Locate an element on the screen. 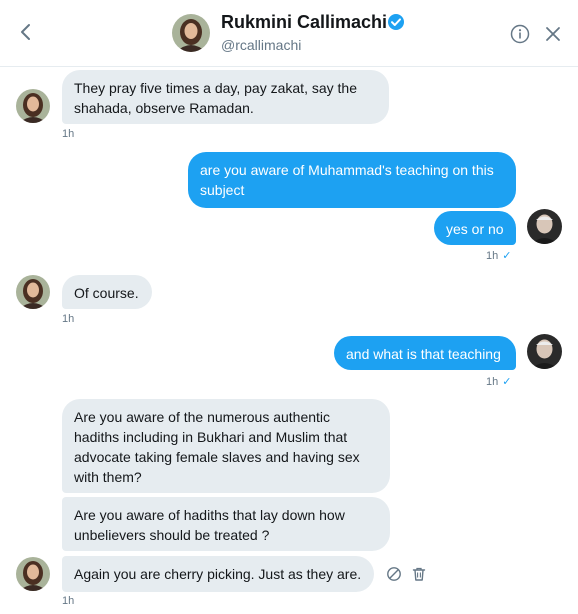 This screenshot has width=578, height=614. delete-button is located at coordinates (419, 574).